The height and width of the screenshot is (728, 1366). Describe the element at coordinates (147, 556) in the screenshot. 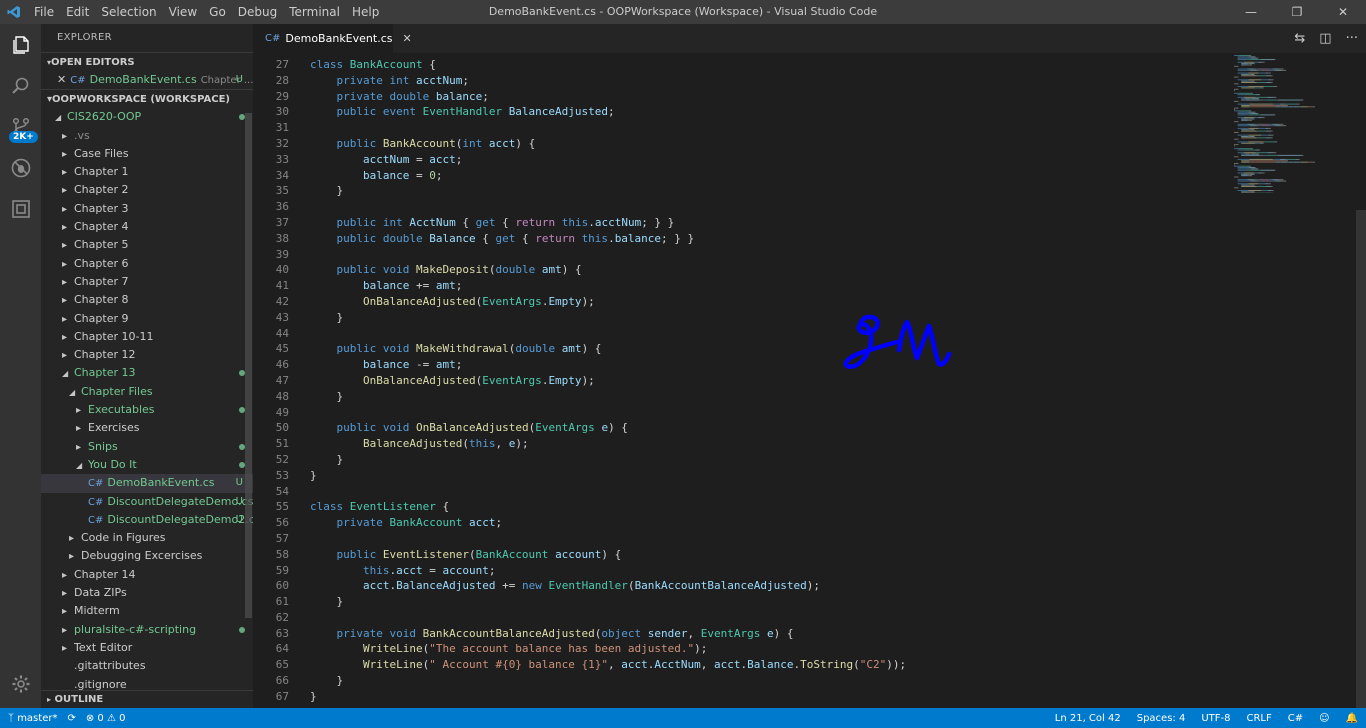

I see `folder-item: ▸ Debugging Excercises` at that location.